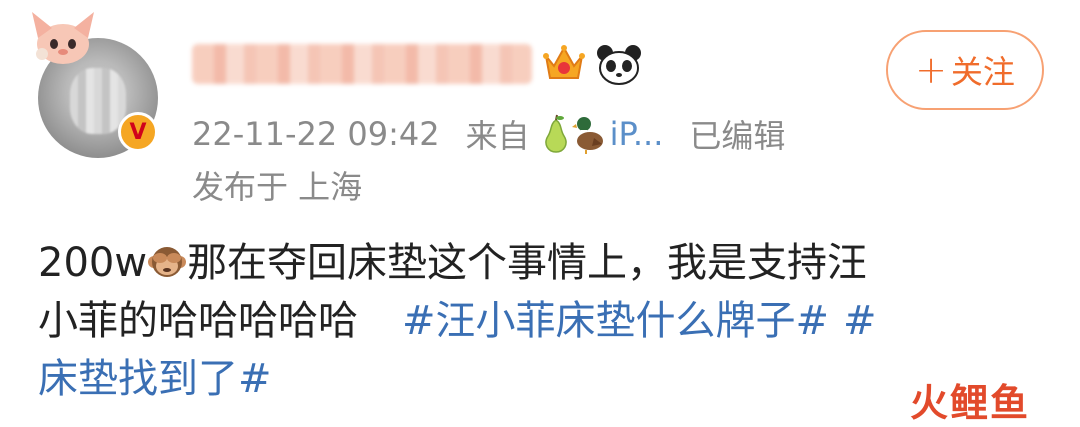  I want to click on edited-label: 已编辑, so click(737, 134).